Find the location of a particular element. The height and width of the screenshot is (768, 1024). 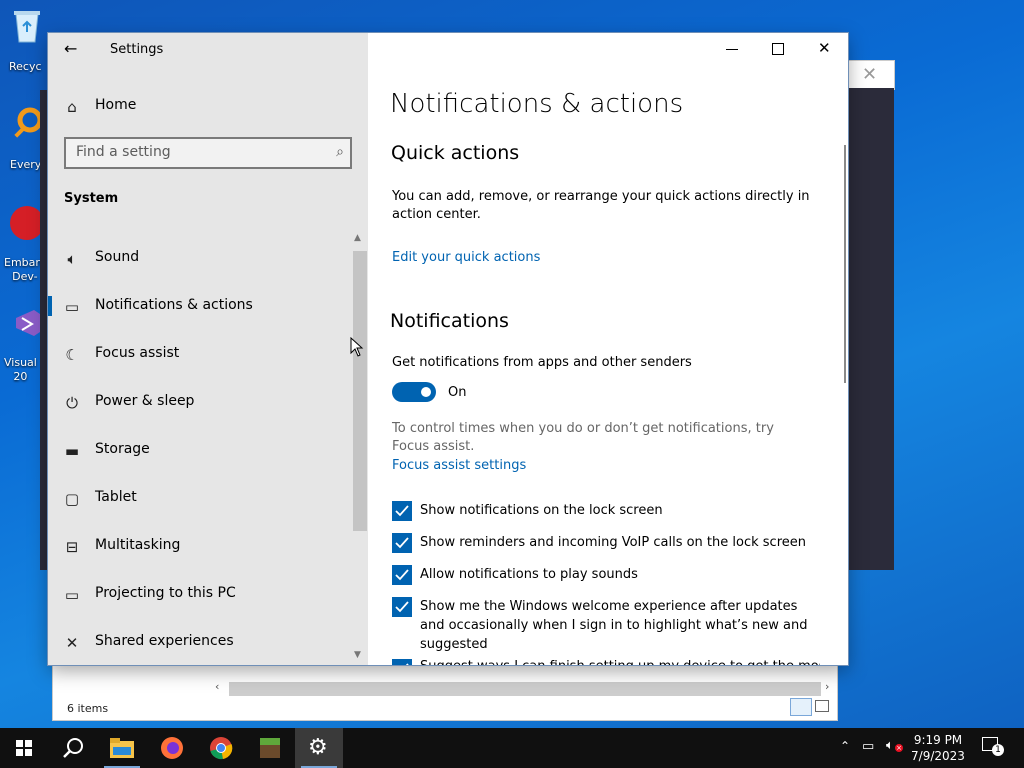

desktop-icon-visual-studio: Visual 20 is located at coordinates (22, 344).